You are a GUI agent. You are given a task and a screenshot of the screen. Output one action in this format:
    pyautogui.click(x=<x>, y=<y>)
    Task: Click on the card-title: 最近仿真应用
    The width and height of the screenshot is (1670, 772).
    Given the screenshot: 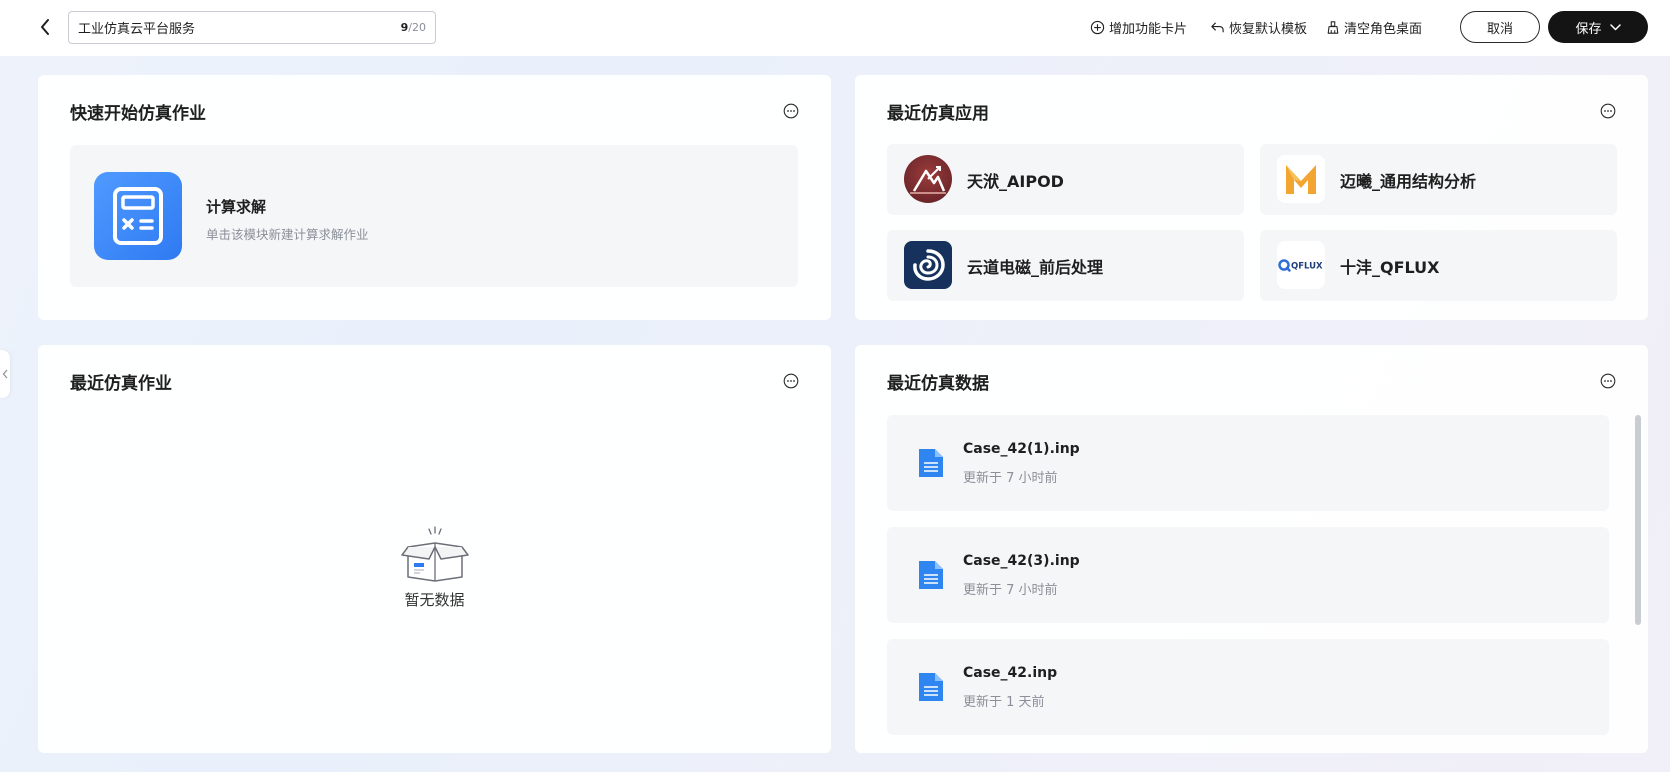 What is the action you would take?
    pyautogui.click(x=938, y=114)
    